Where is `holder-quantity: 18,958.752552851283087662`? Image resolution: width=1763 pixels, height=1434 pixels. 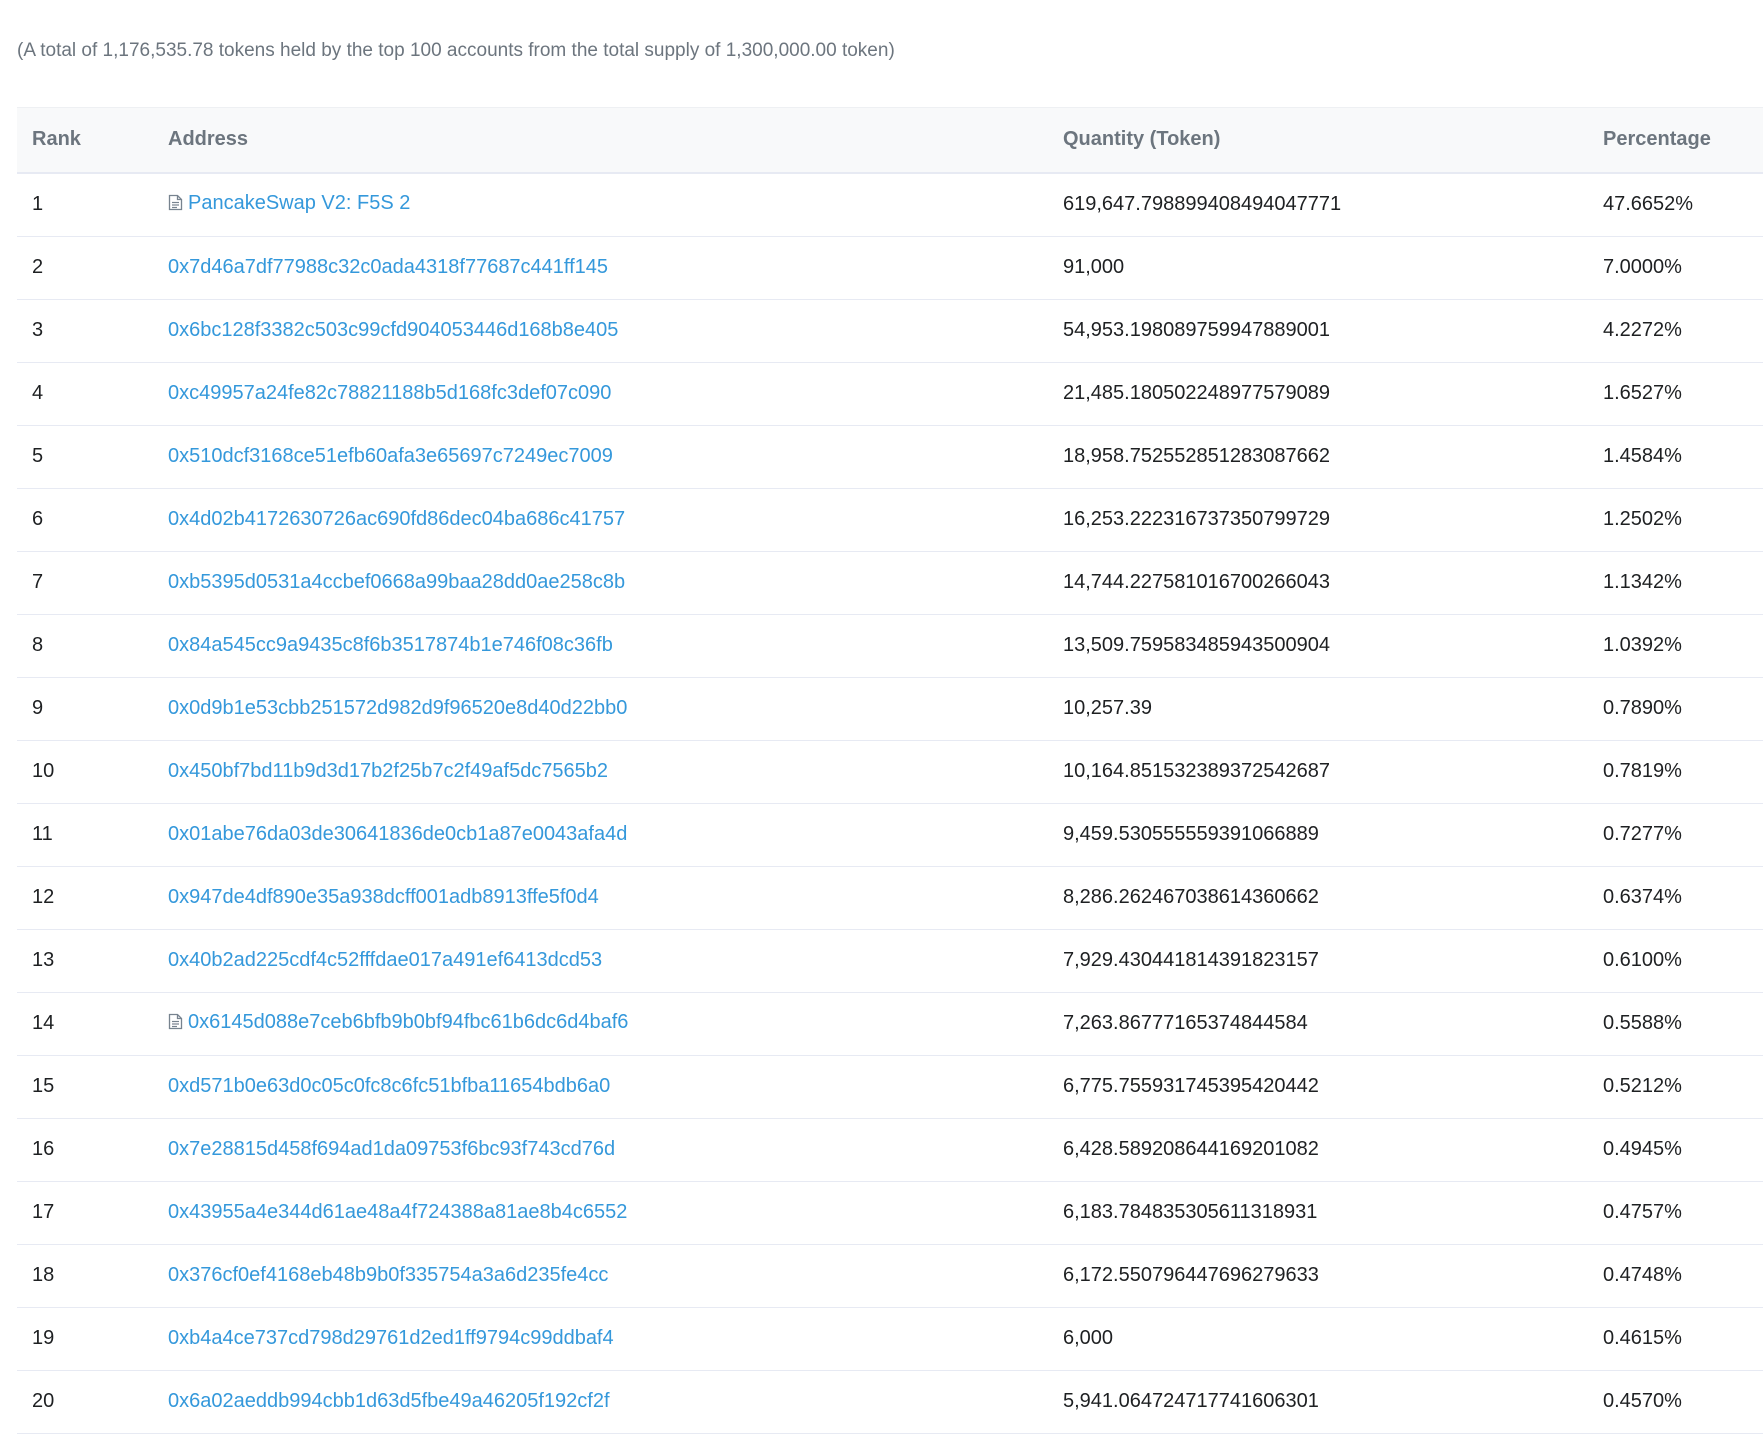
holder-quantity: 18,958.752552851283087662 is located at coordinates (1333, 457).